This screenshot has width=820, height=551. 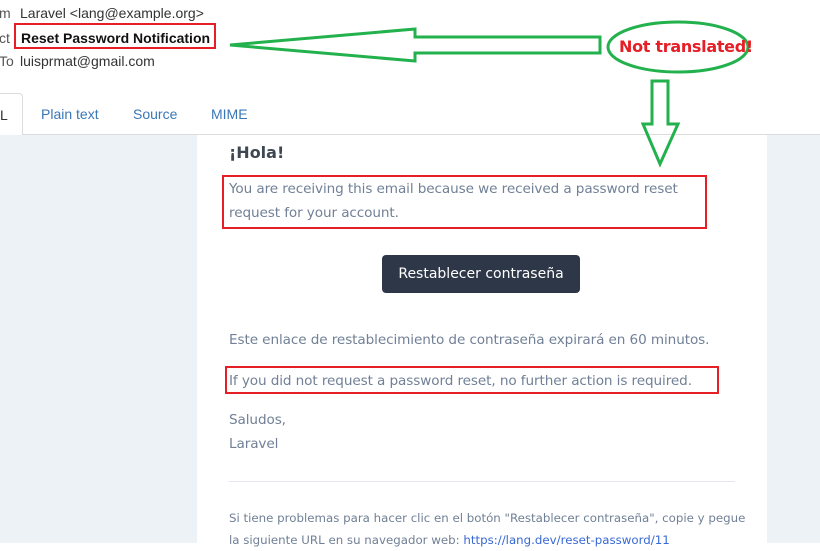 What do you see at coordinates (257, 420) in the screenshot?
I see `email-salutation: Saludos,` at bounding box center [257, 420].